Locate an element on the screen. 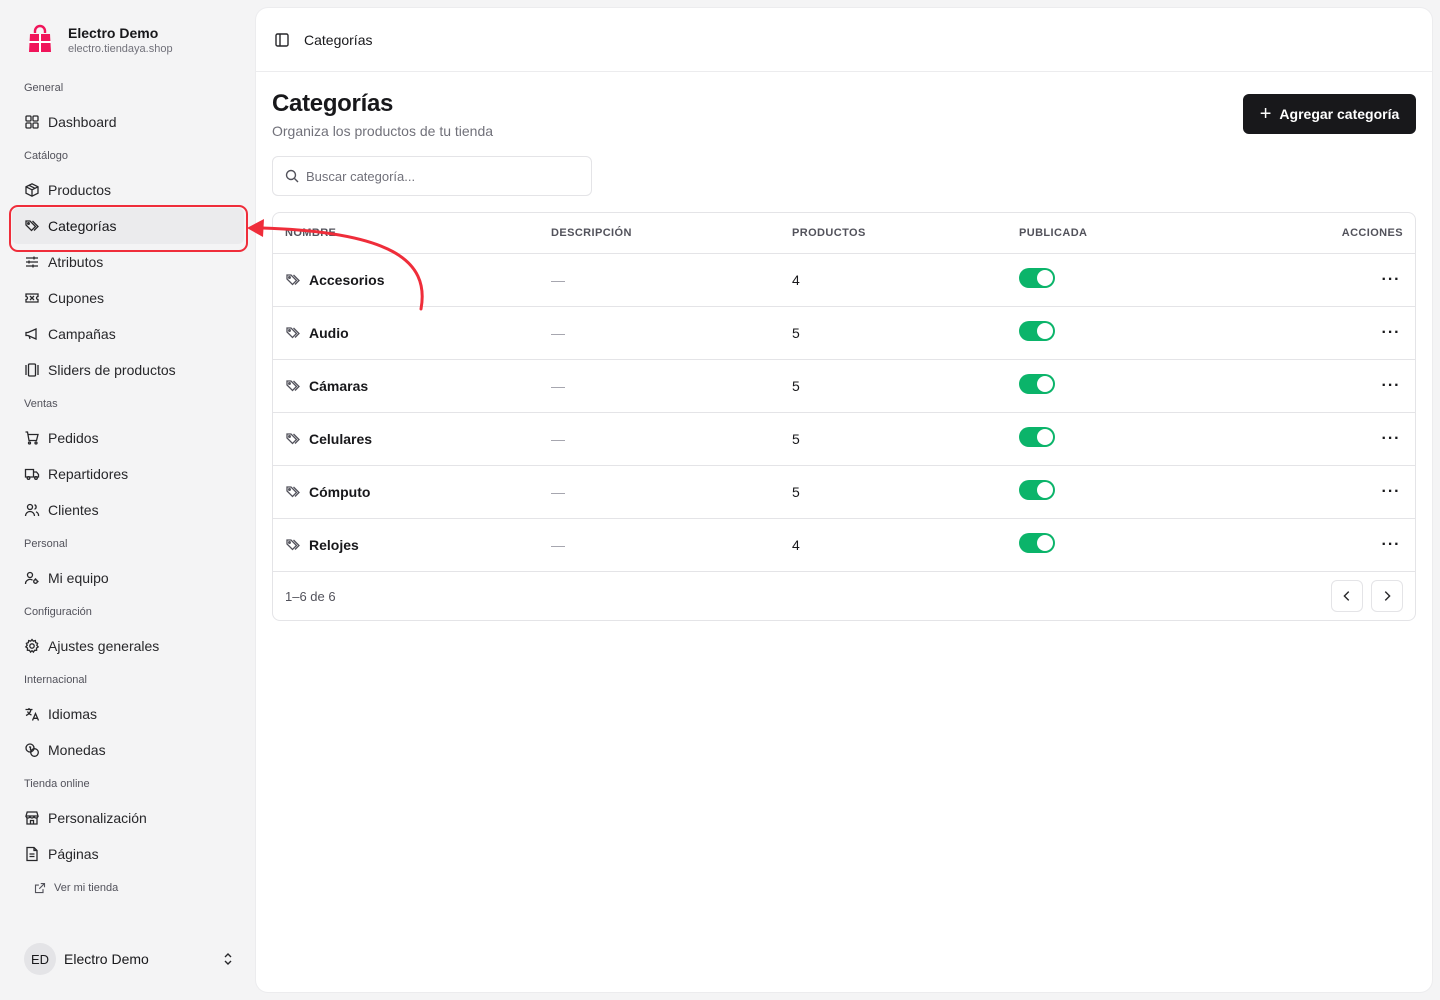 The image size is (1440, 1000). search-box is located at coordinates (432, 176).